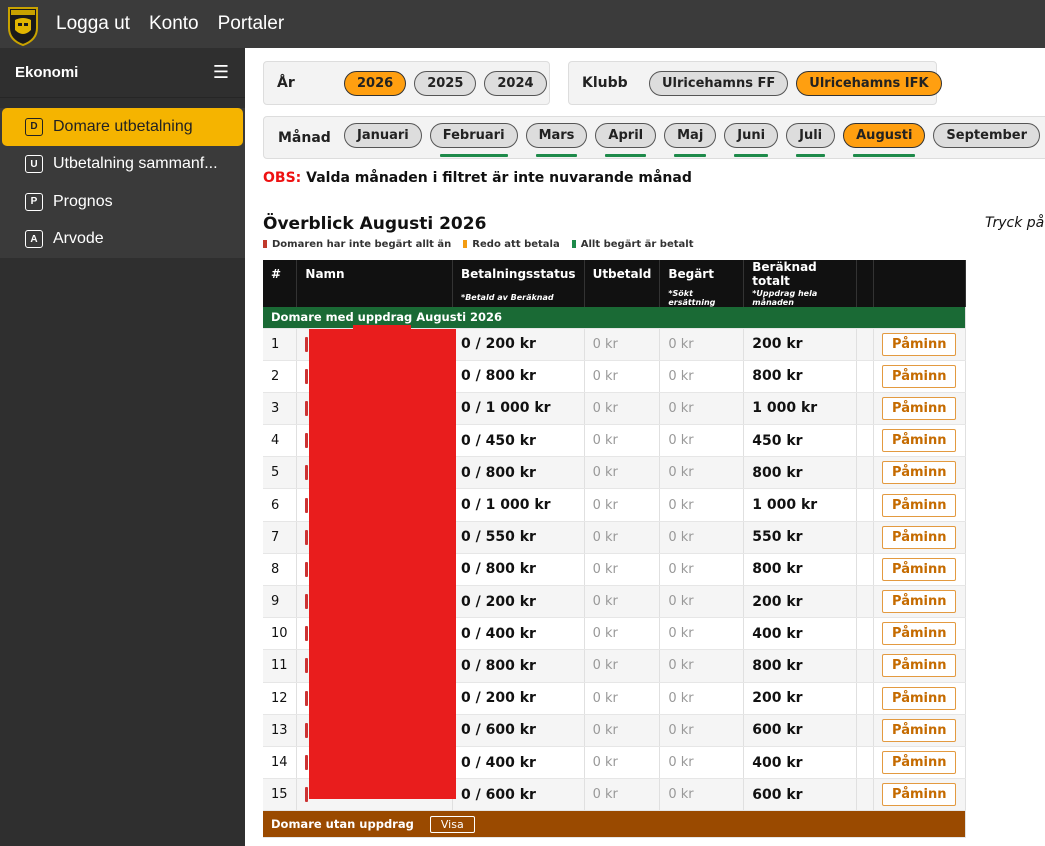 This screenshot has height=846, width=1045. Describe the element at coordinates (34, 164) in the screenshot. I see `sidebar-badge-icon: U` at that location.